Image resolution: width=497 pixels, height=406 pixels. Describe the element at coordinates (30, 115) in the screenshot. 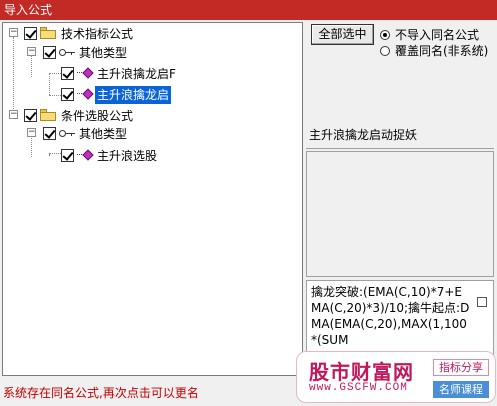

I see `checkbox-screening-formulas` at that location.